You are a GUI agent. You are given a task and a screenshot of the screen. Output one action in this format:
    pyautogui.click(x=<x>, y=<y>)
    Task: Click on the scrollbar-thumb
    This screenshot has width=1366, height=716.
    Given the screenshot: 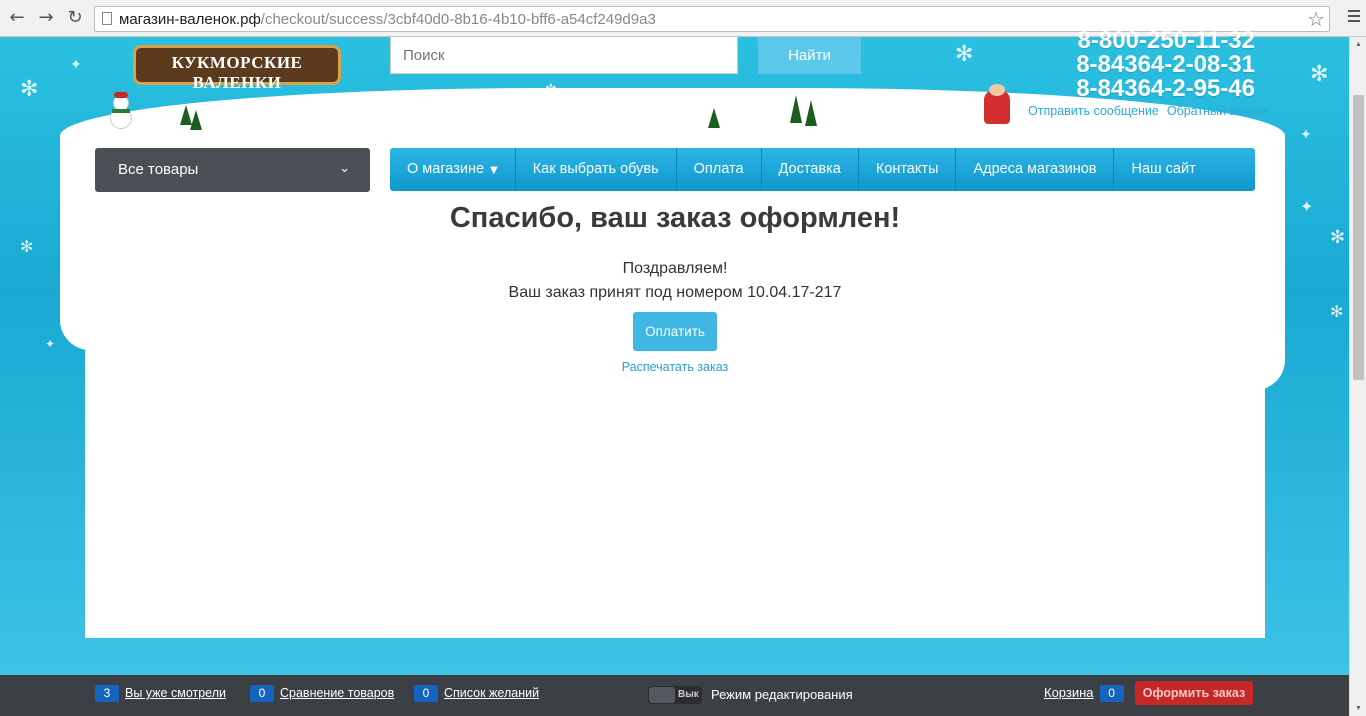 What is the action you would take?
    pyautogui.click(x=1358, y=237)
    